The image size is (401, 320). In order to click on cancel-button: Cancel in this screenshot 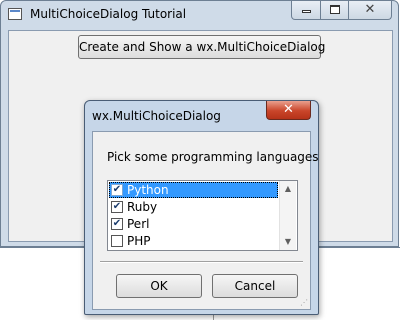, I will do `click(255, 286)`.